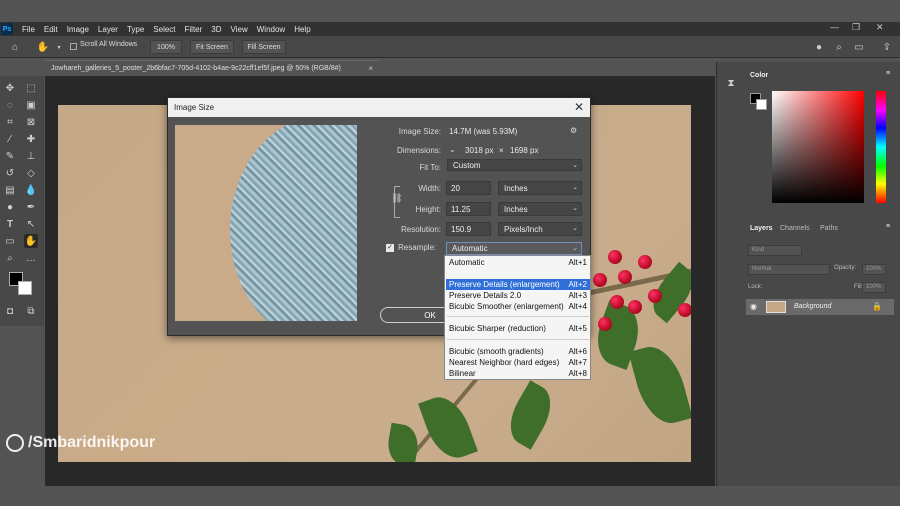  Describe the element at coordinates (514, 248) in the screenshot. I see `resample-select: Automatic ⌄` at that location.